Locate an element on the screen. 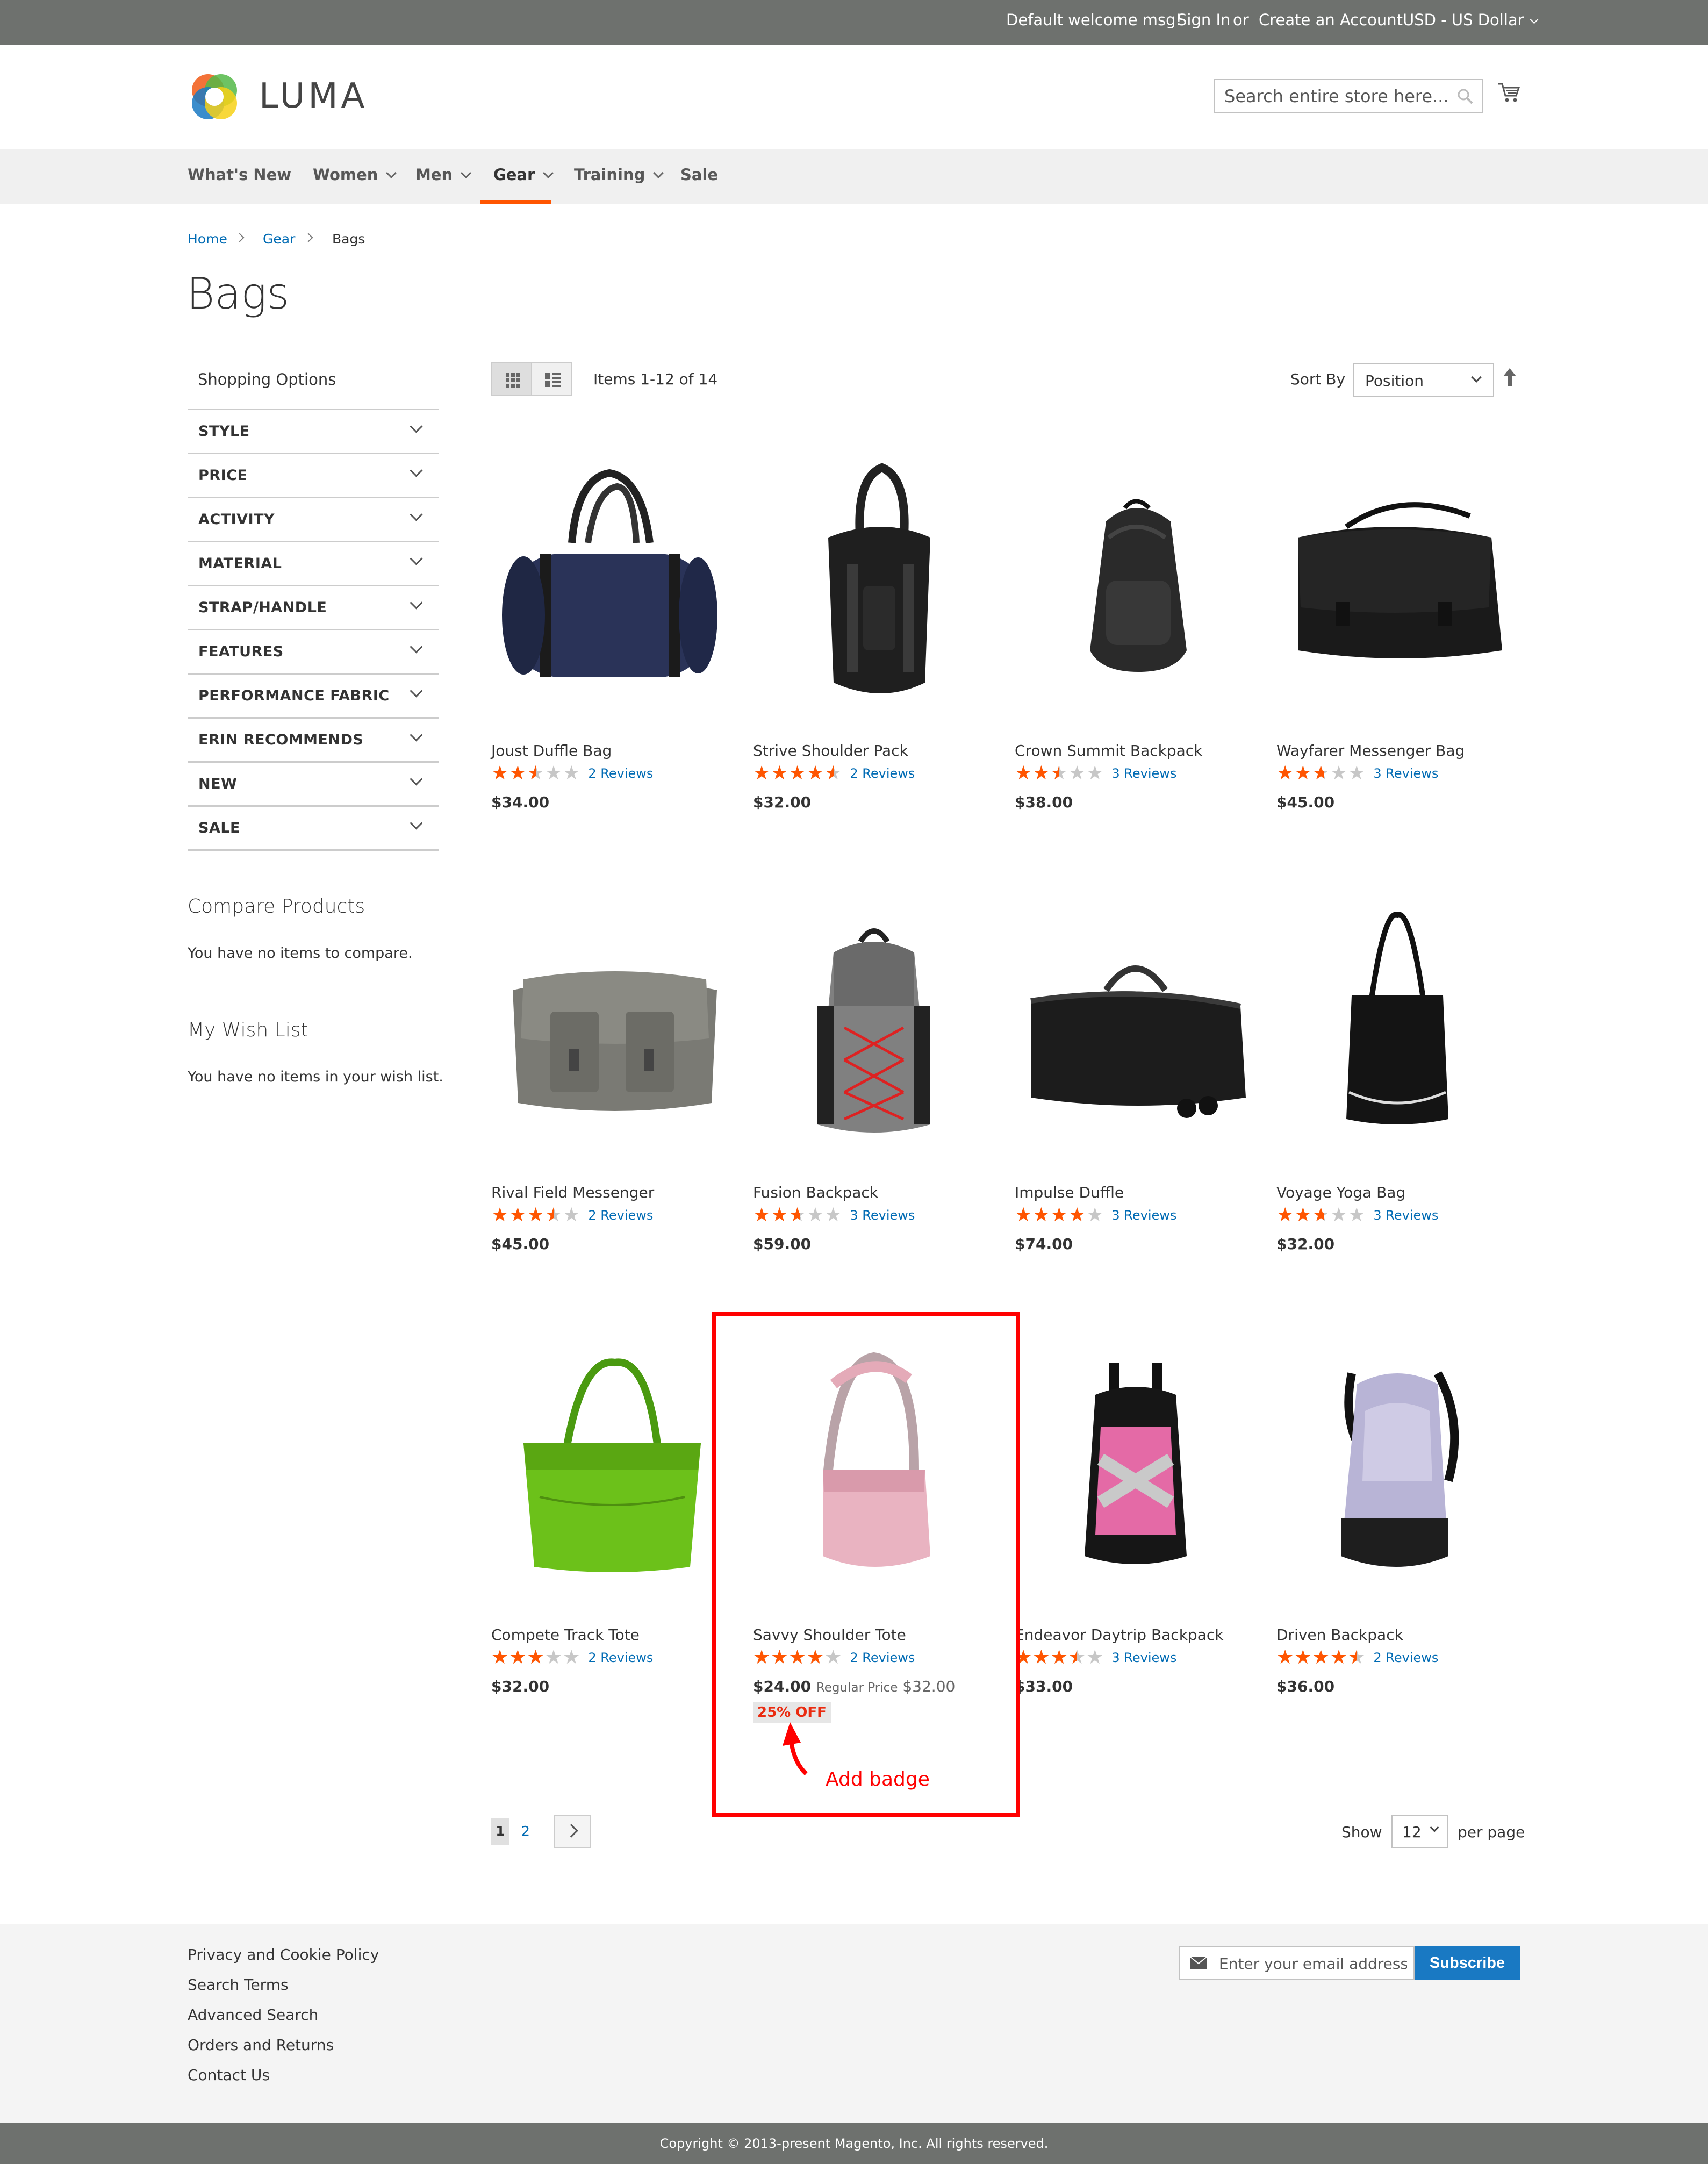 The width and height of the screenshot is (1708, 2164). product-image-yoga-bag is located at coordinates (1397, 1028).